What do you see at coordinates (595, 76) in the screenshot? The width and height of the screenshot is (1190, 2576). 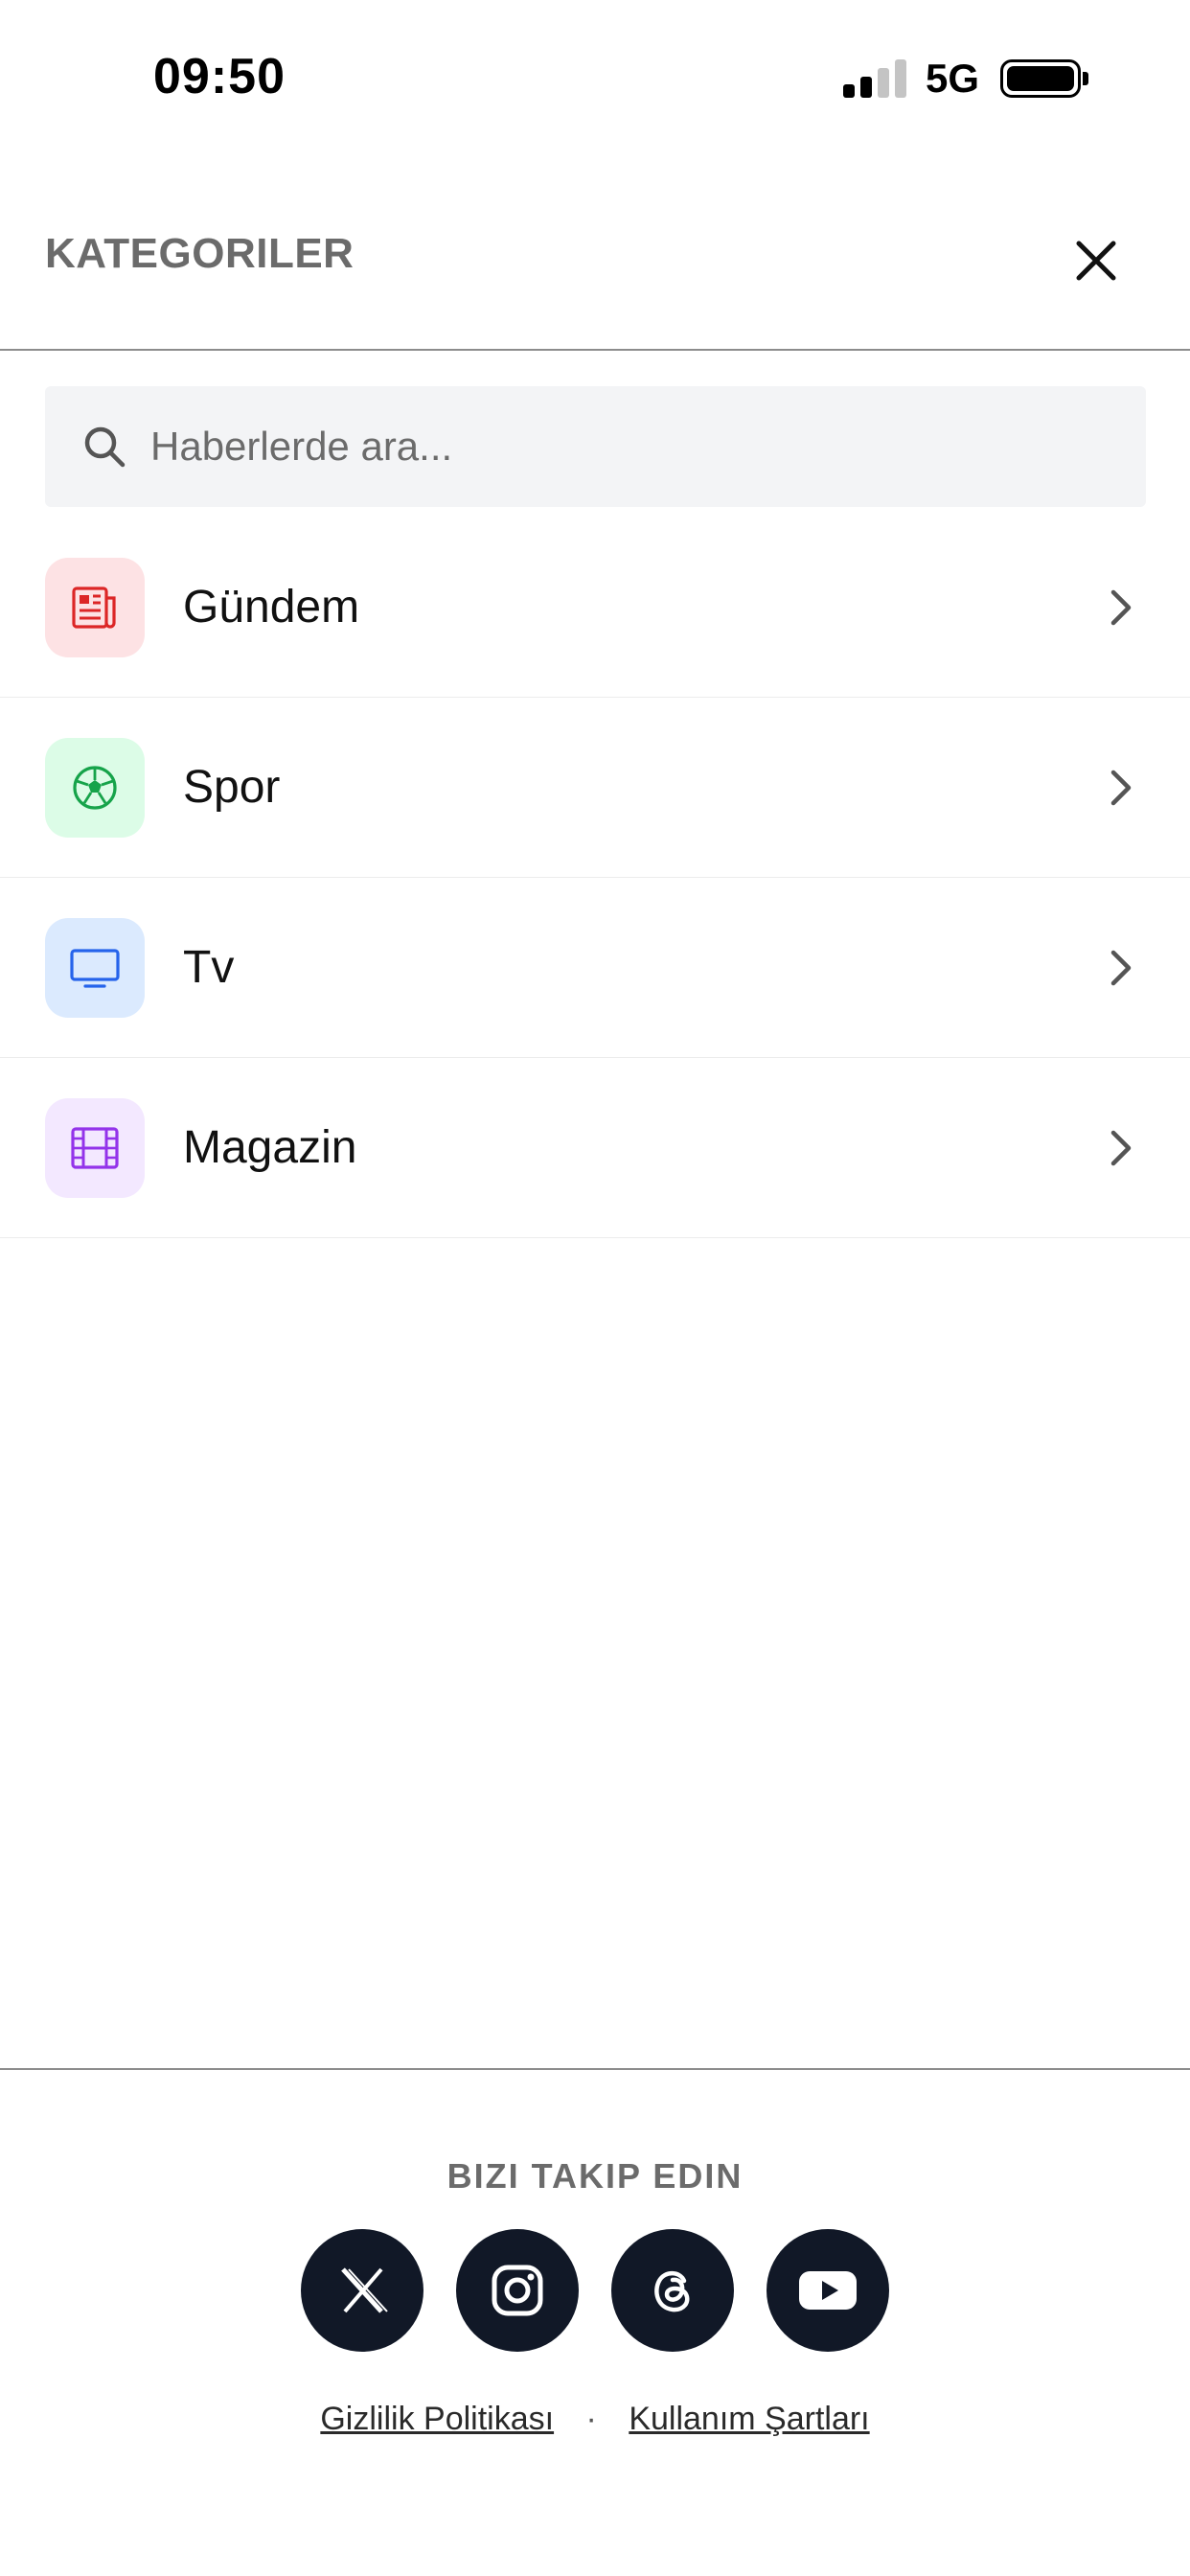 I see `status-bar: 09:50 5G` at bounding box center [595, 76].